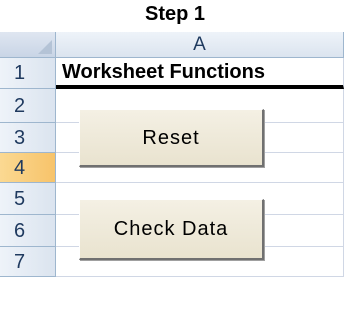 The image size is (350, 326). Describe the element at coordinates (28, 138) in the screenshot. I see `row-header-3: 3` at that location.